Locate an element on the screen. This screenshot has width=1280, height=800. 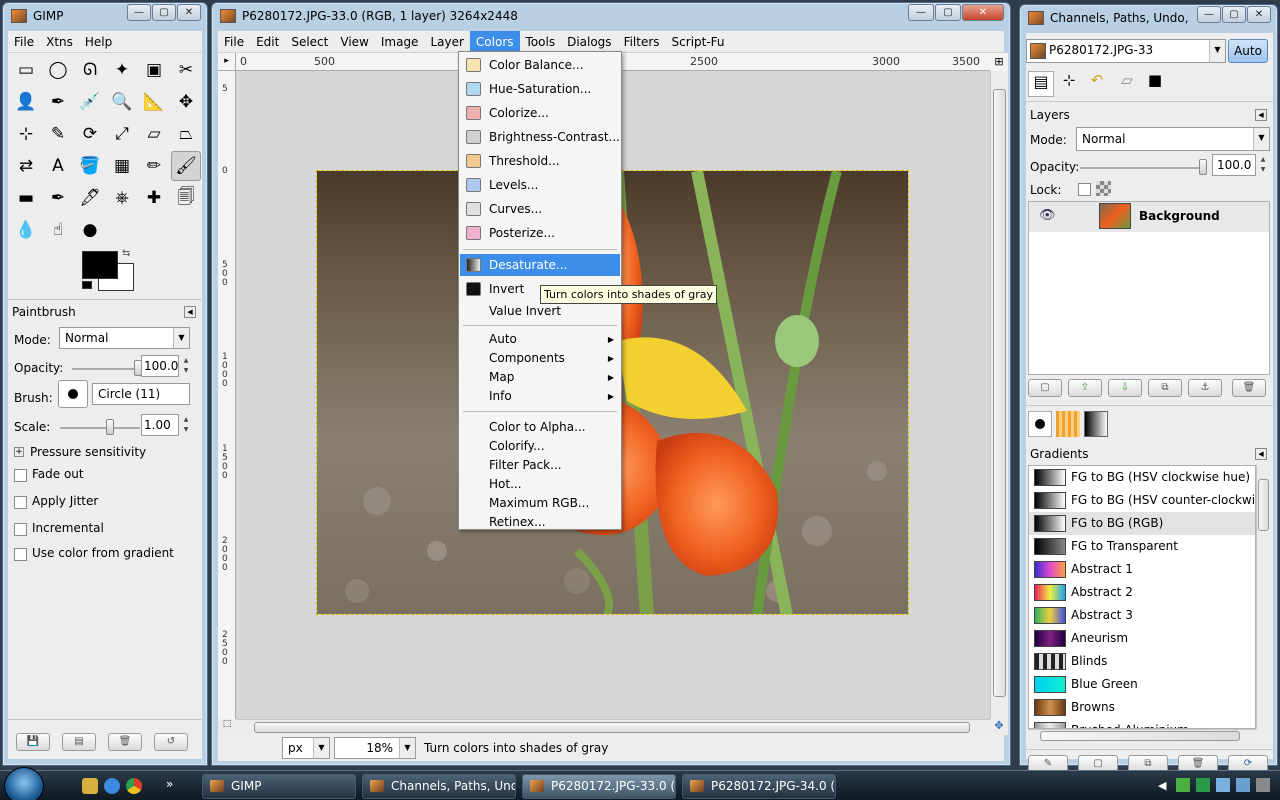
eye-icon: 👁 is located at coordinates (1047, 215).